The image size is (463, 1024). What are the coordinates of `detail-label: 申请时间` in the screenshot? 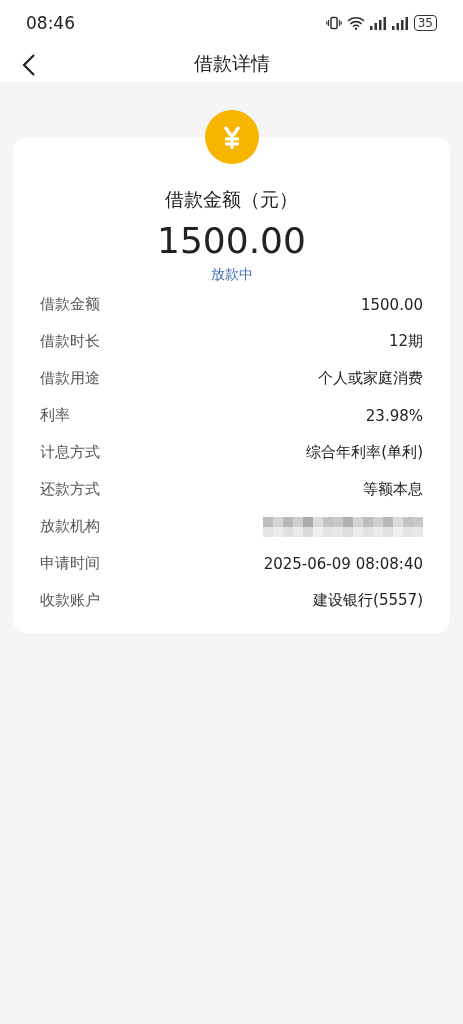 It's located at (70, 564).